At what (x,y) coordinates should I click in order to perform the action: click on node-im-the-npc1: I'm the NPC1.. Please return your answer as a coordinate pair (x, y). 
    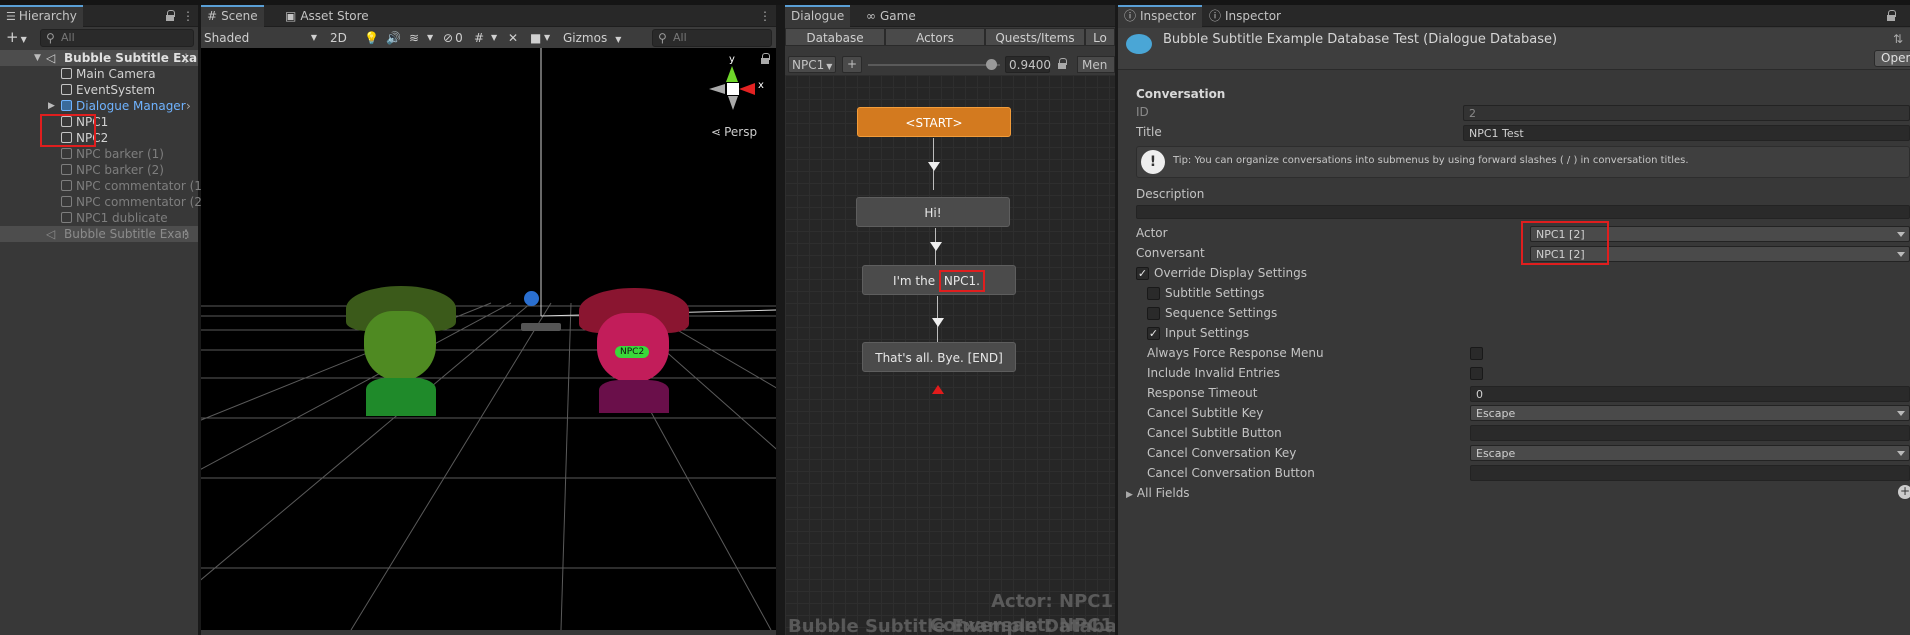
    Looking at the image, I should click on (939, 280).